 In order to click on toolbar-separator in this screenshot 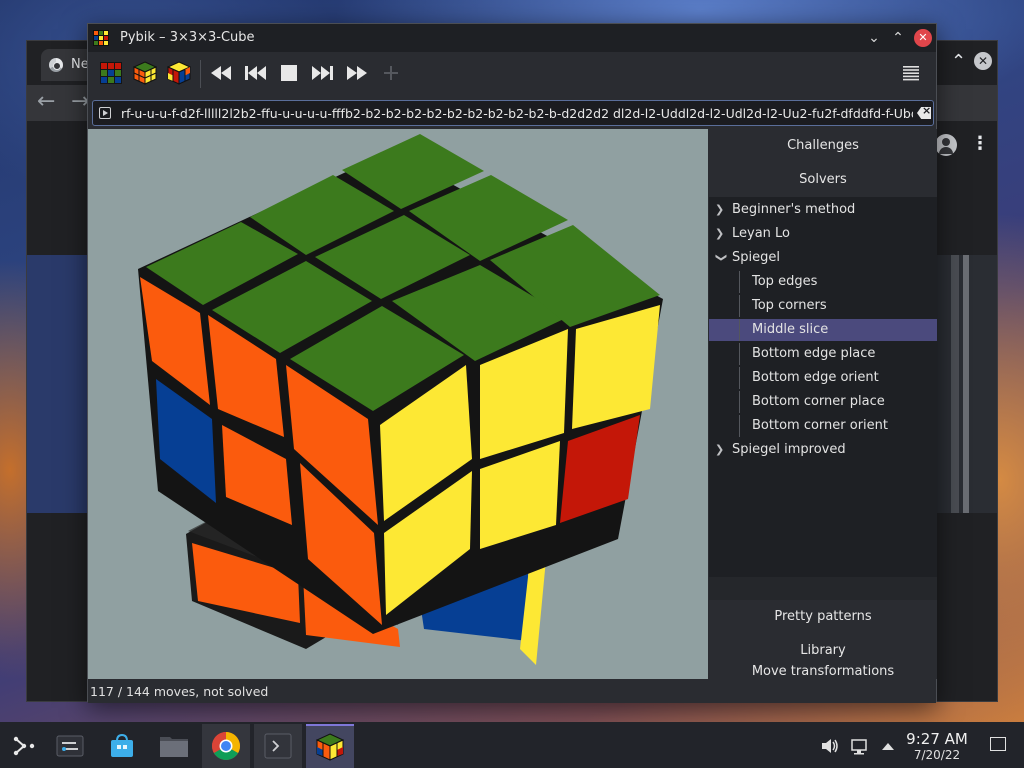, I will do `click(200, 74)`.